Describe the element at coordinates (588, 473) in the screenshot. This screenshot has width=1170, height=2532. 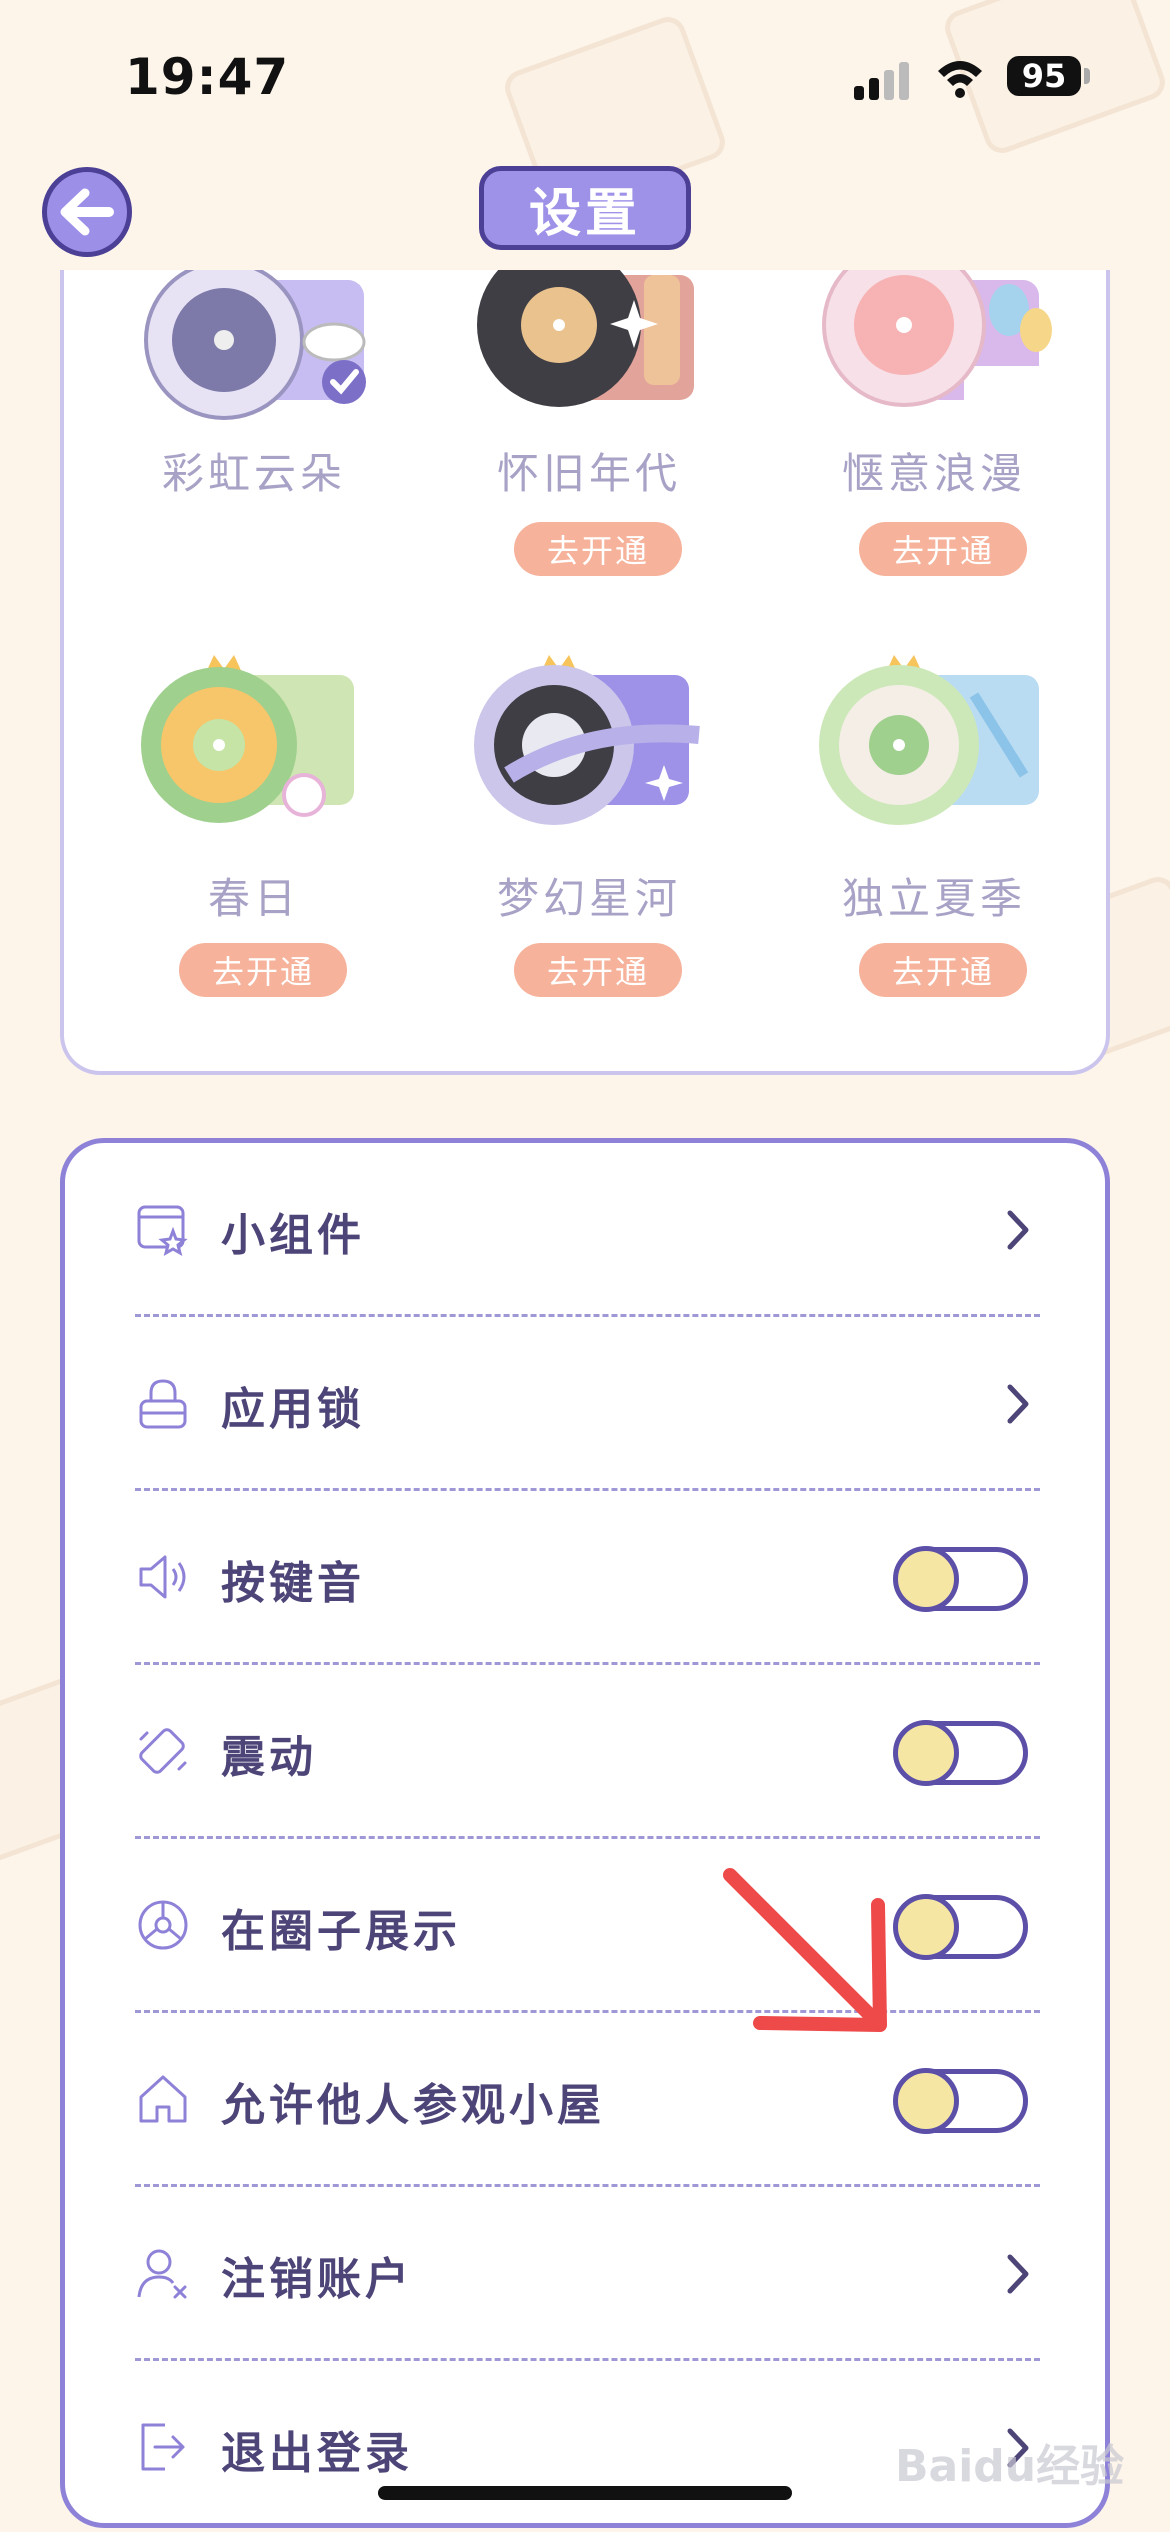
I see `theme-name: 怀旧年代` at that location.